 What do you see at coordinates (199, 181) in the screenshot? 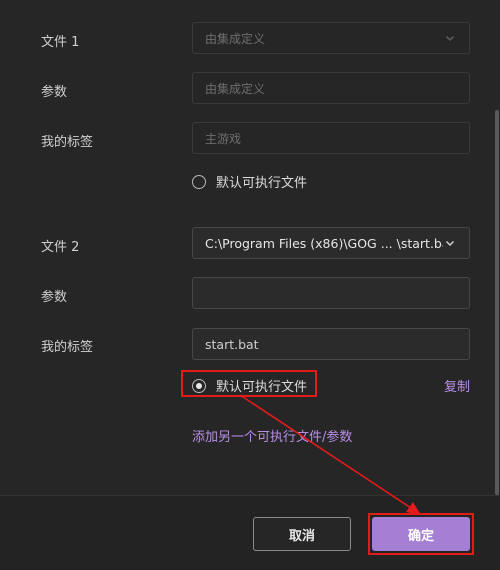
I see `radio-unchecked-icon` at bounding box center [199, 181].